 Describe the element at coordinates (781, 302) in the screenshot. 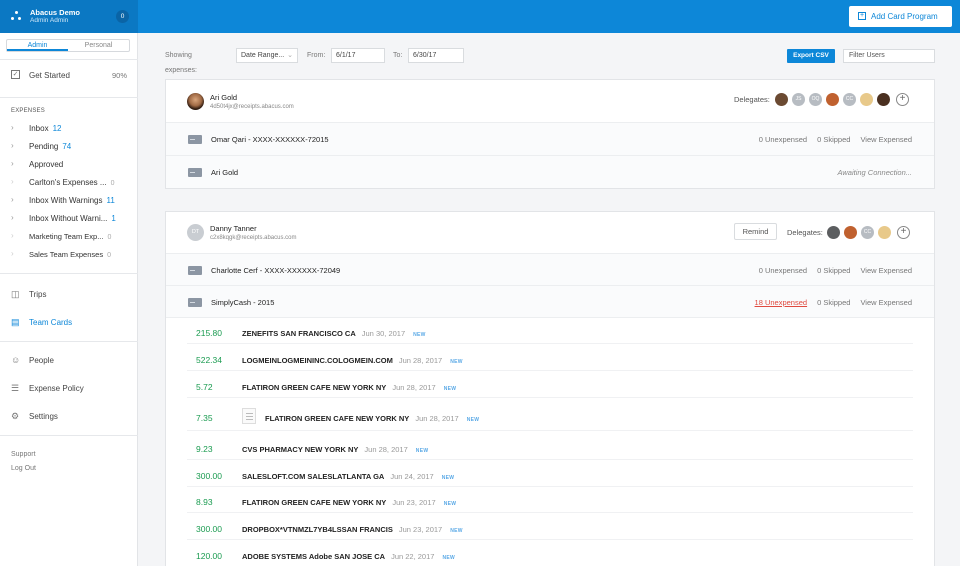

I see `unexpensed-link: 18 Unexpensed` at that location.